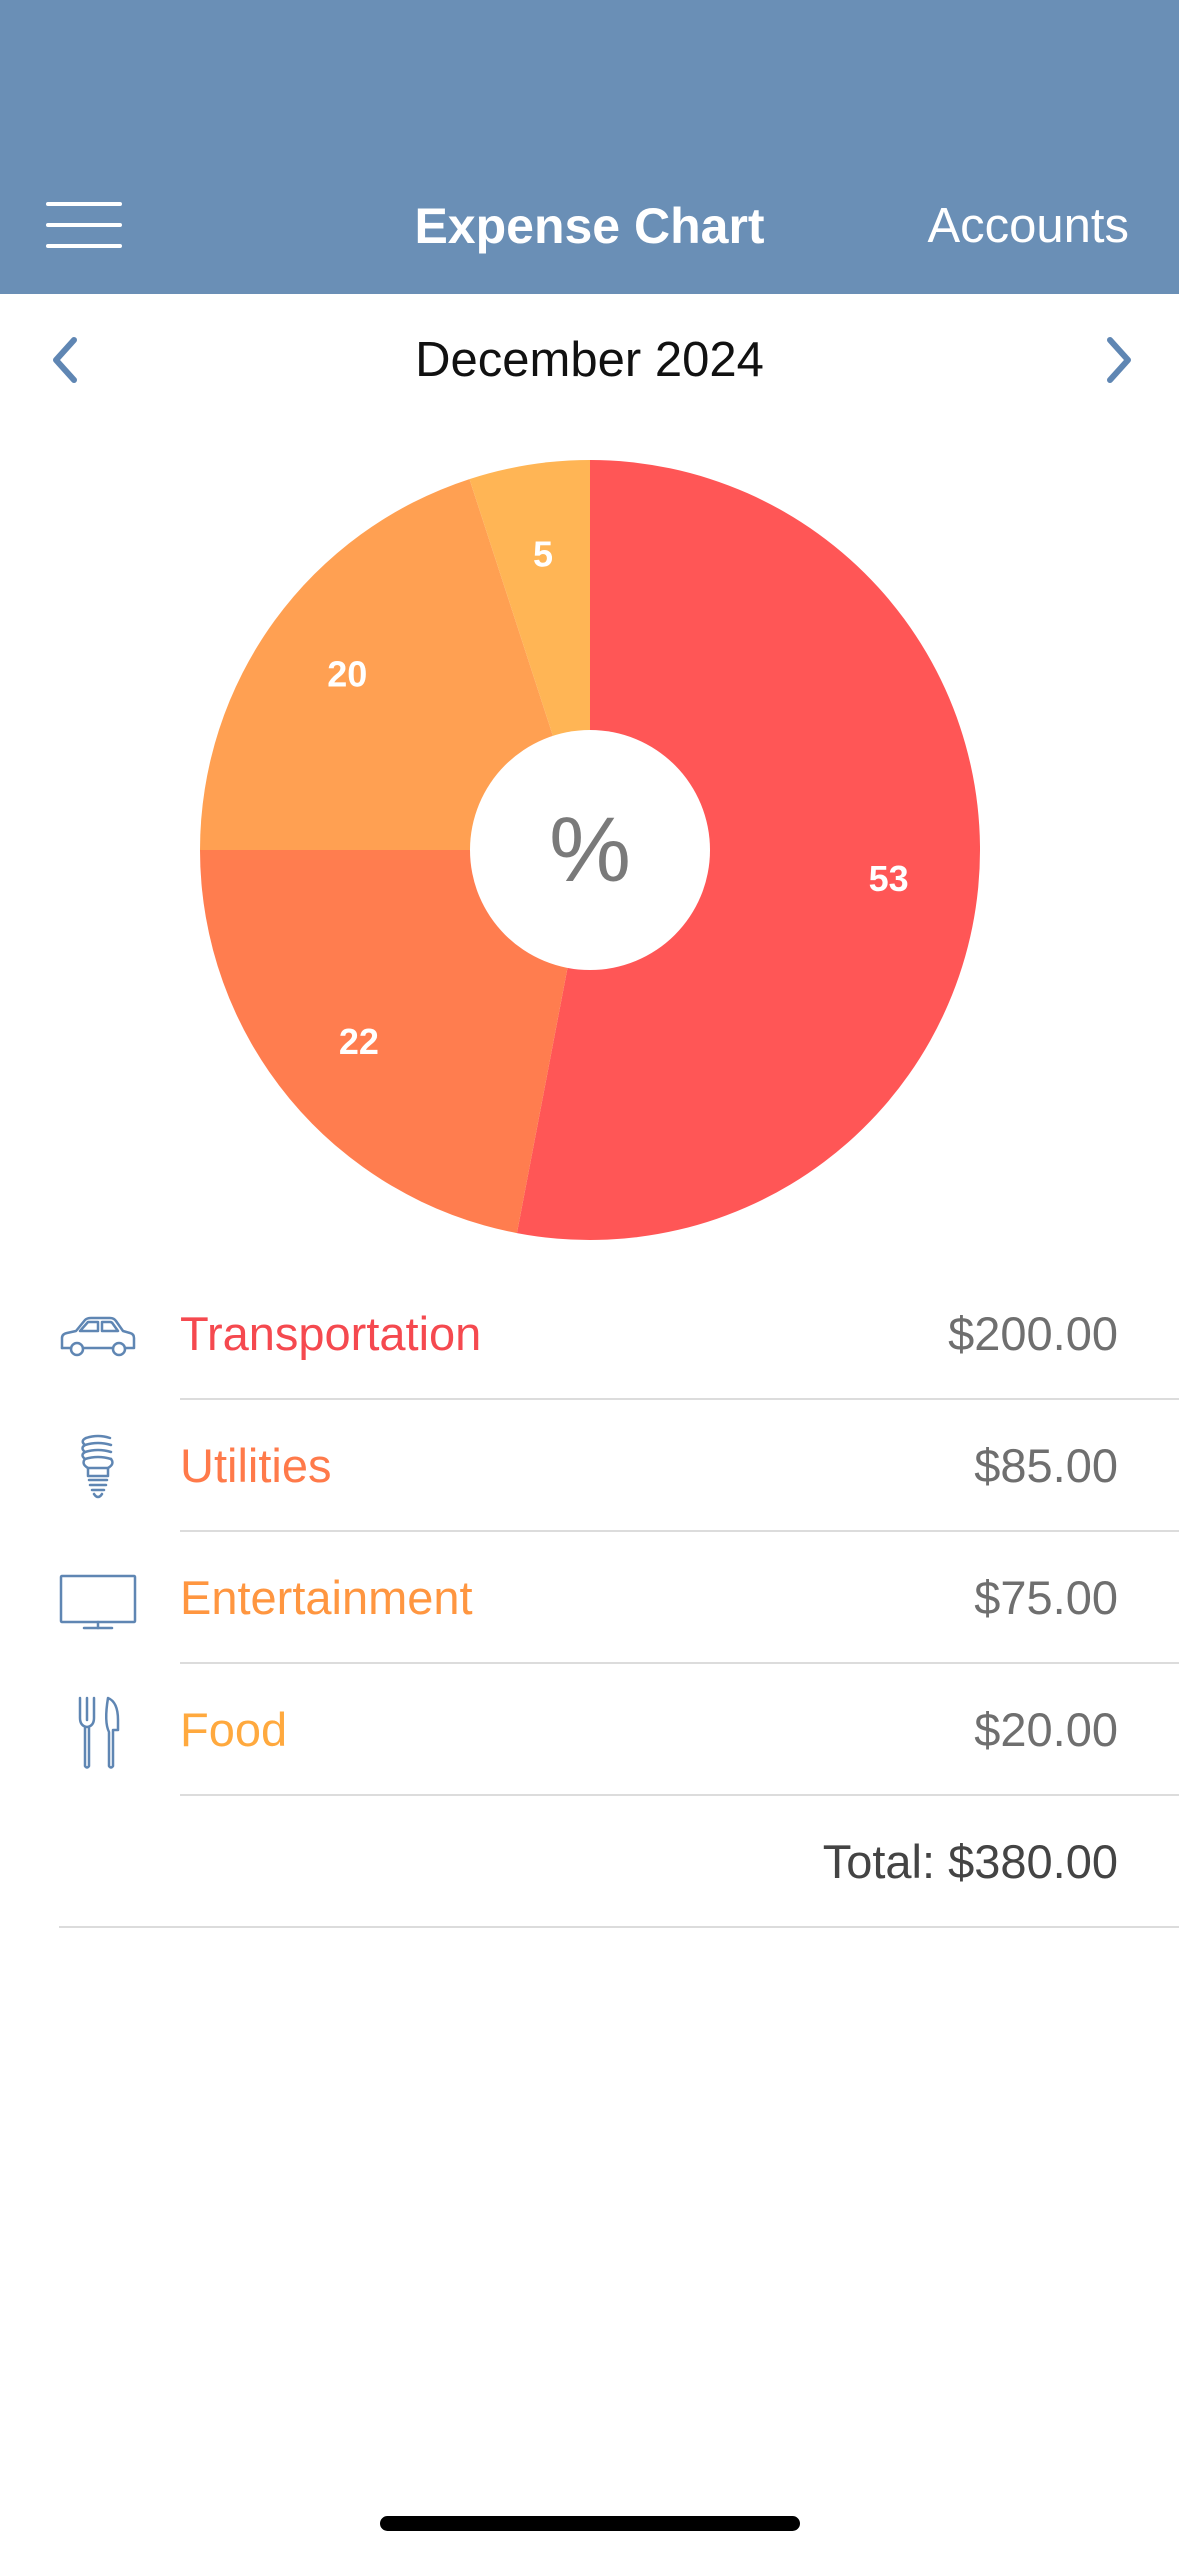 The image size is (1179, 2556). What do you see at coordinates (98, 1336) in the screenshot?
I see `car-icon` at bounding box center [98, 1336].